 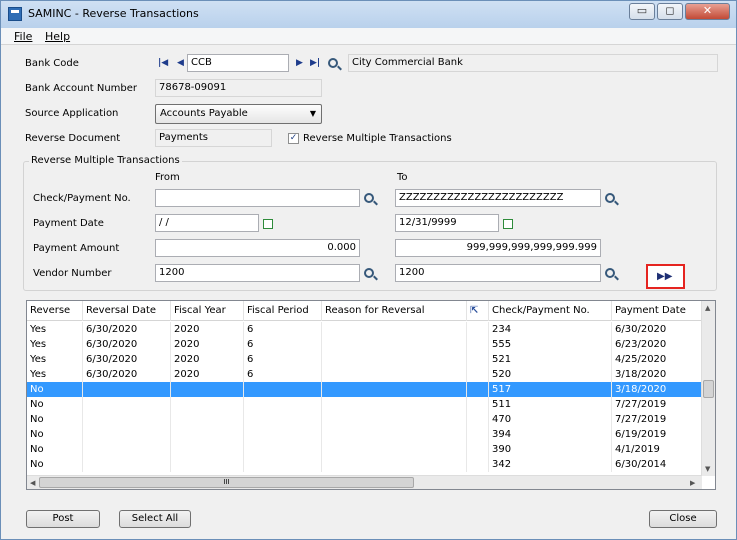 What do you see at coordinates (550, 419) in the screenshot?
I see `table-cell: 470` at bounding box center [550, 419].